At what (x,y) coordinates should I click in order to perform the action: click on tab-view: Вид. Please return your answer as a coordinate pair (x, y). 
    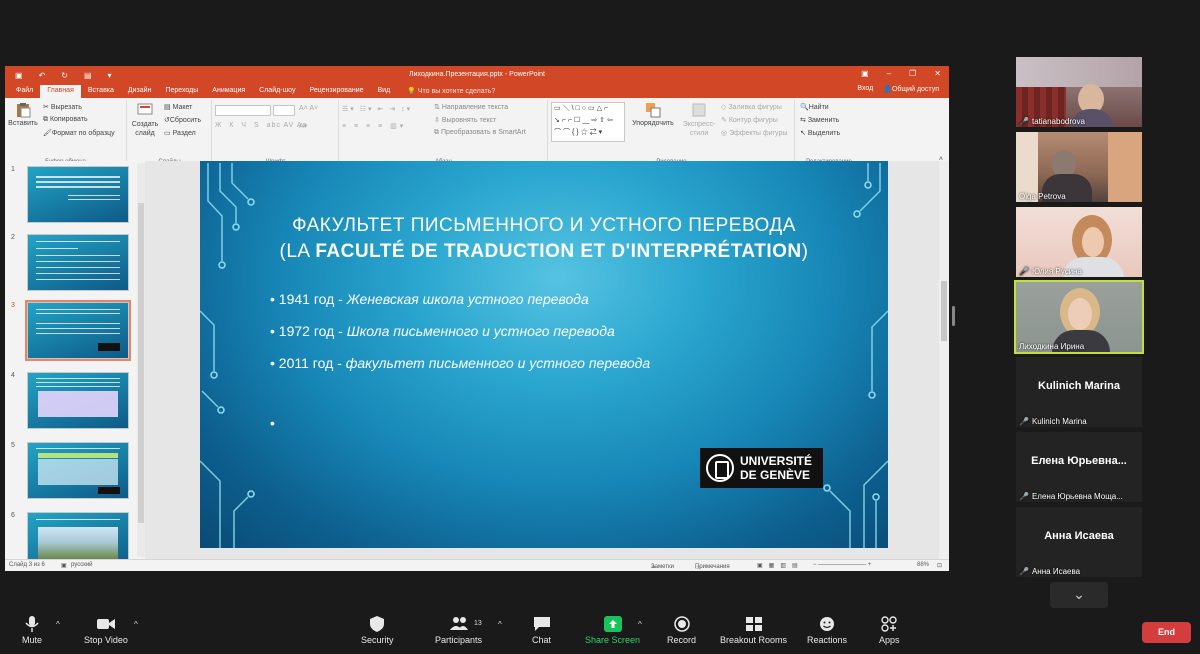
    Looking at the image, I should click on (384, 91).